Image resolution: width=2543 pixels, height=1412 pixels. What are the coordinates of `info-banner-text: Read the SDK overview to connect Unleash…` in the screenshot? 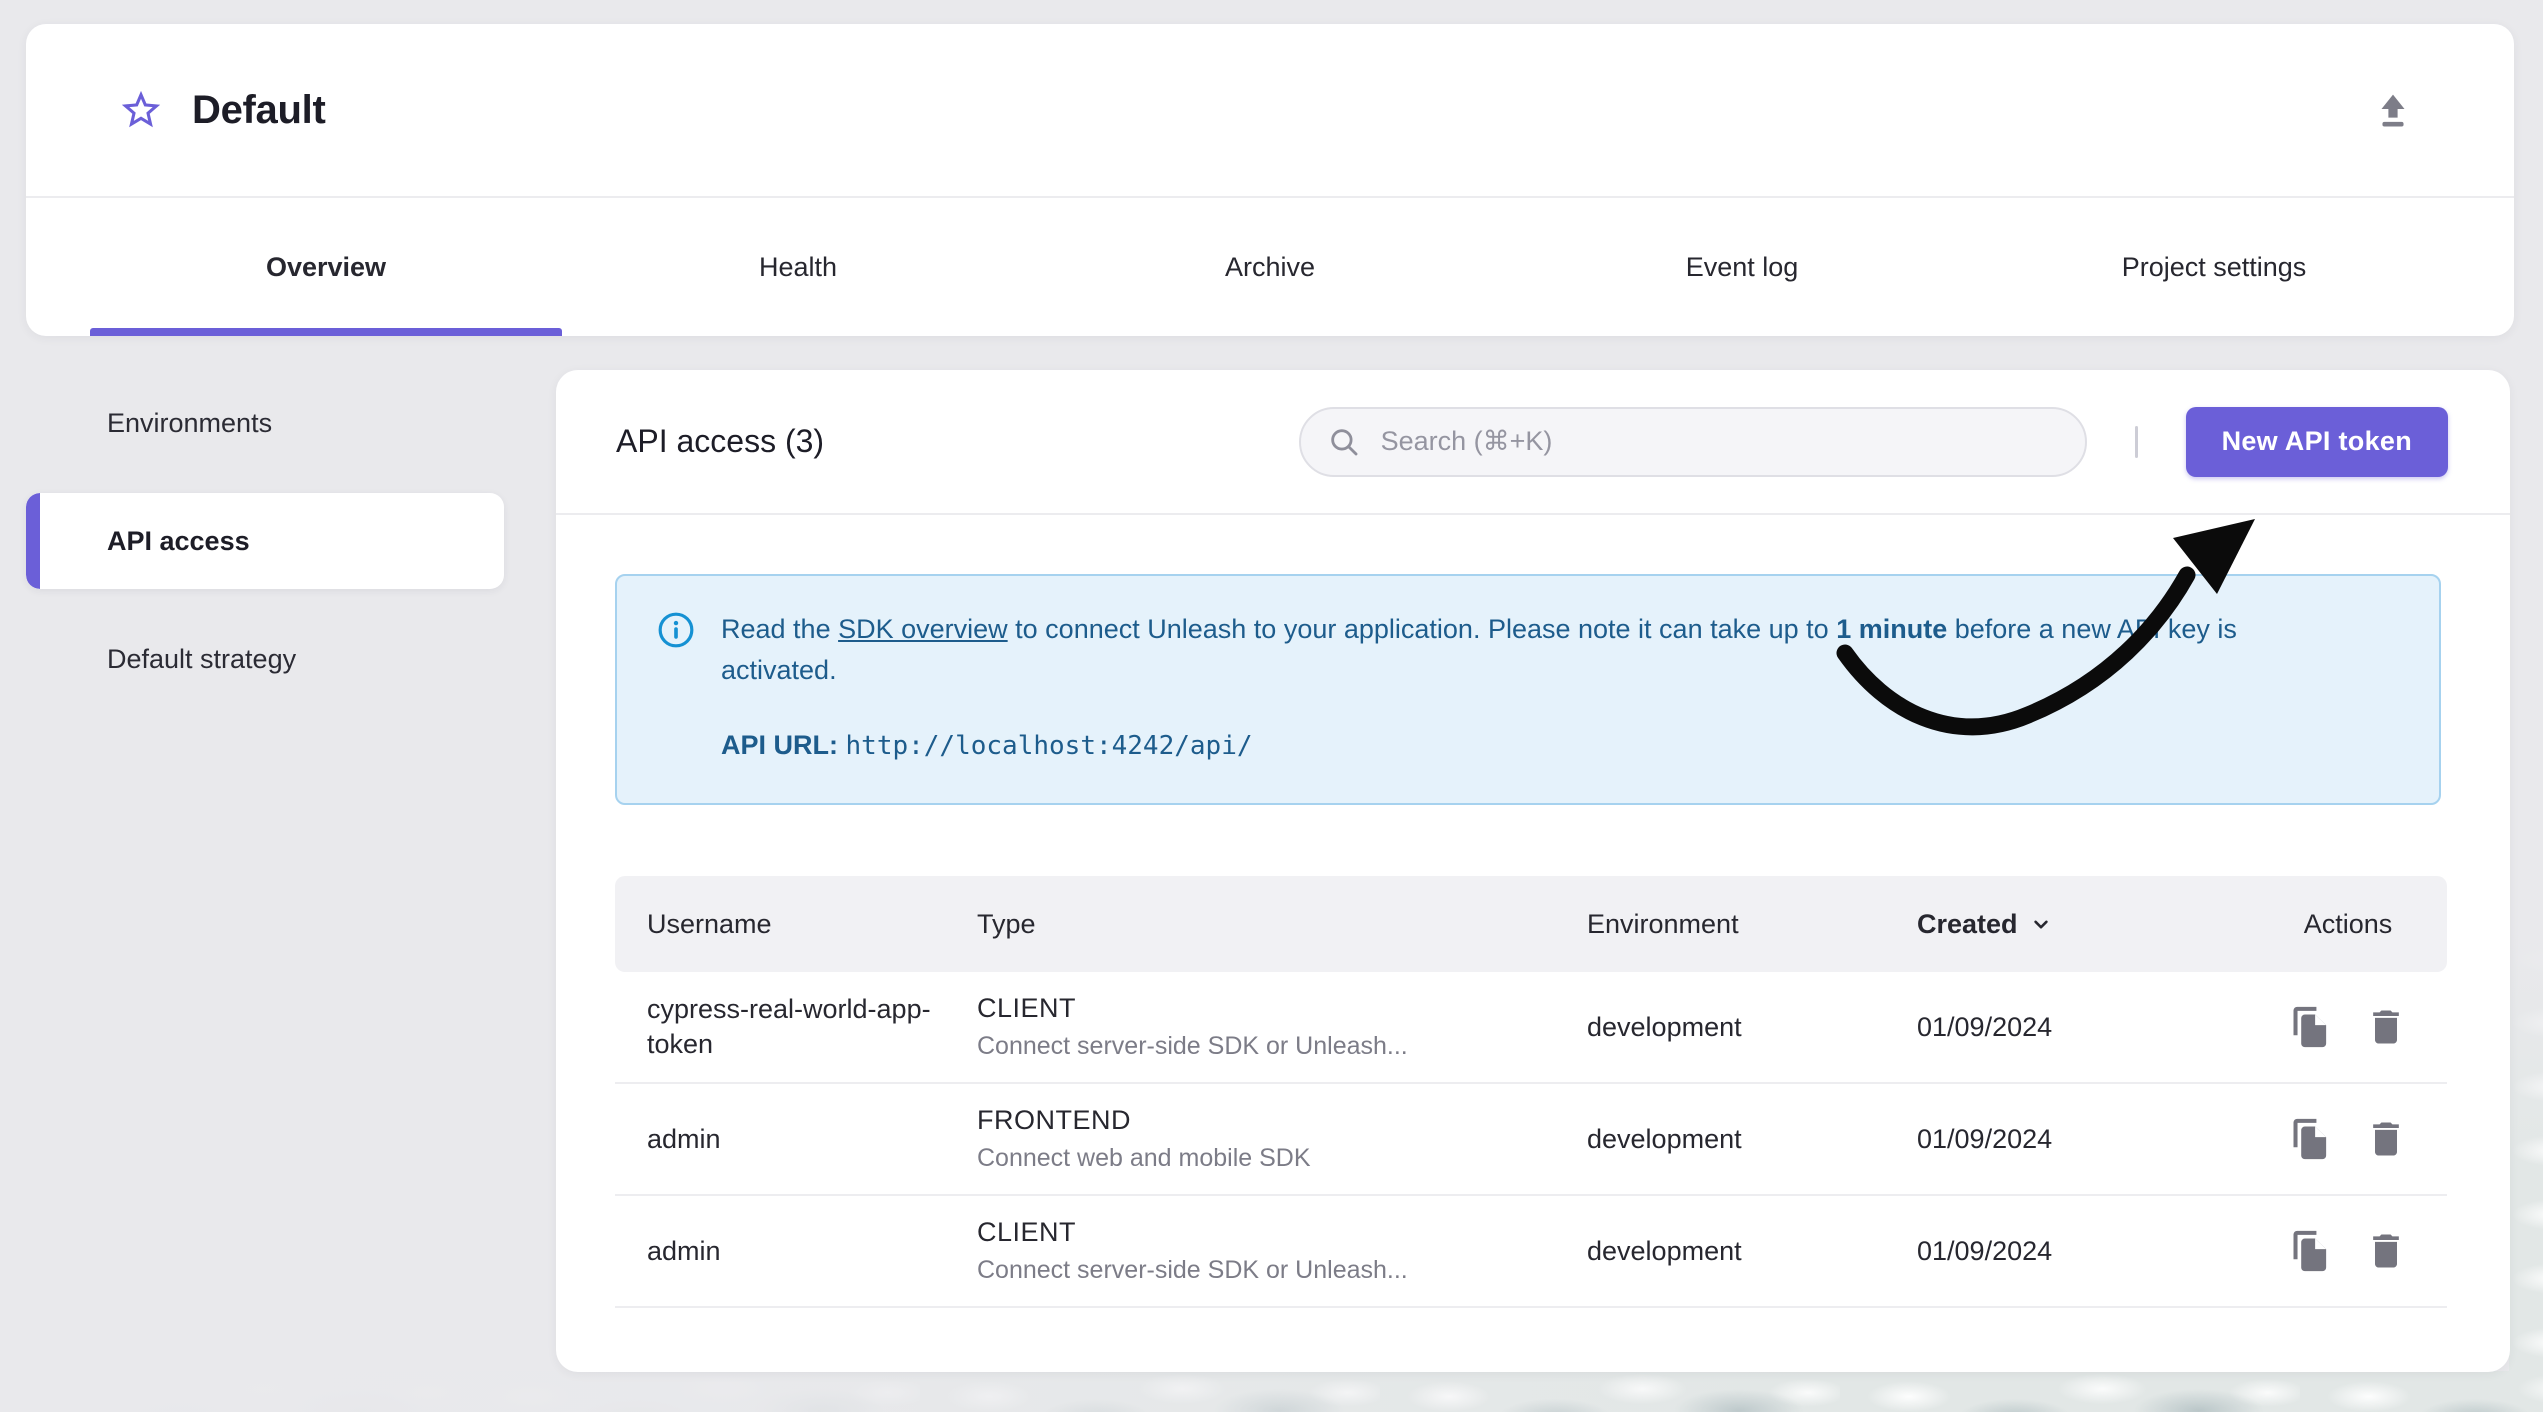 It's located at (1521, 650).